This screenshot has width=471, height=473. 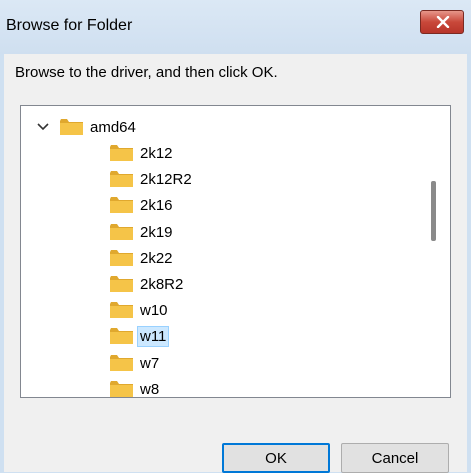 What do you see at coordinates (135, 363) in the screenshot?
I see `tree-node-w7: w7` at bounding box center [135, 363].